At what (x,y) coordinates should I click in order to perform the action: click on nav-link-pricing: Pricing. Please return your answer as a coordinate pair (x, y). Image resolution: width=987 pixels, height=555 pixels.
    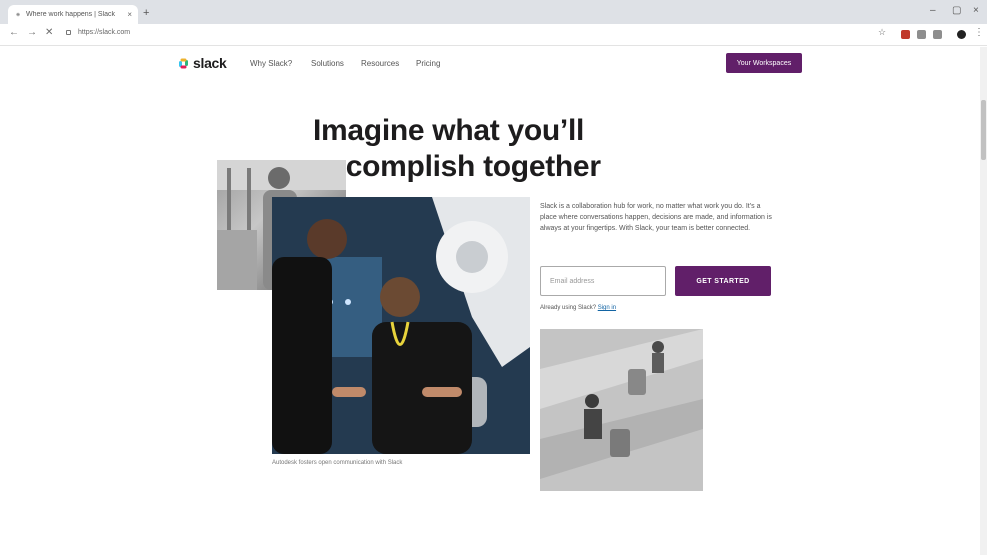
    Looking at the image, I should click on (428, 63).